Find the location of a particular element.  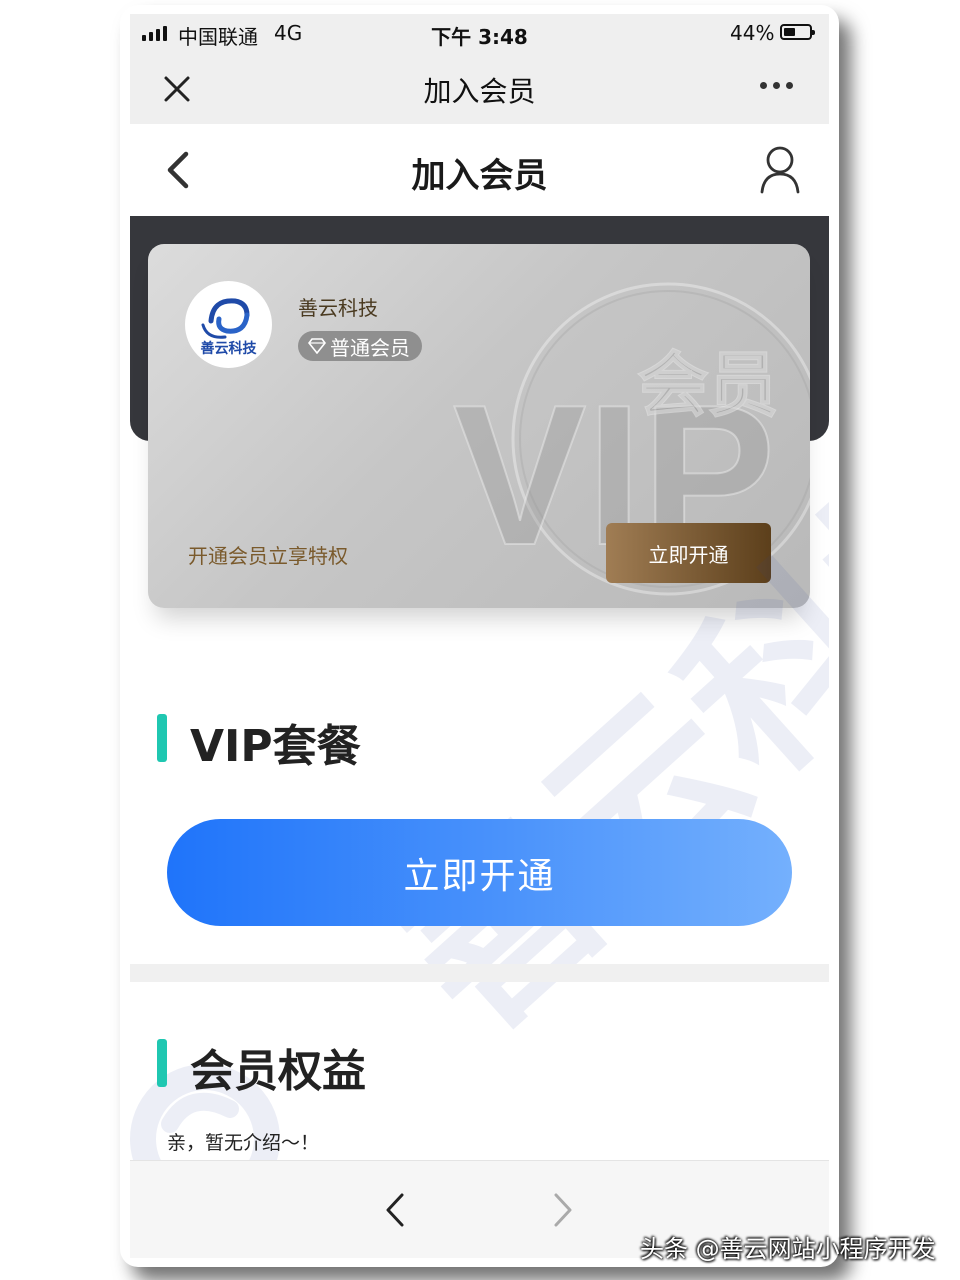

vip-section-title: VIP套餐 is located at coordinates (275, 746).